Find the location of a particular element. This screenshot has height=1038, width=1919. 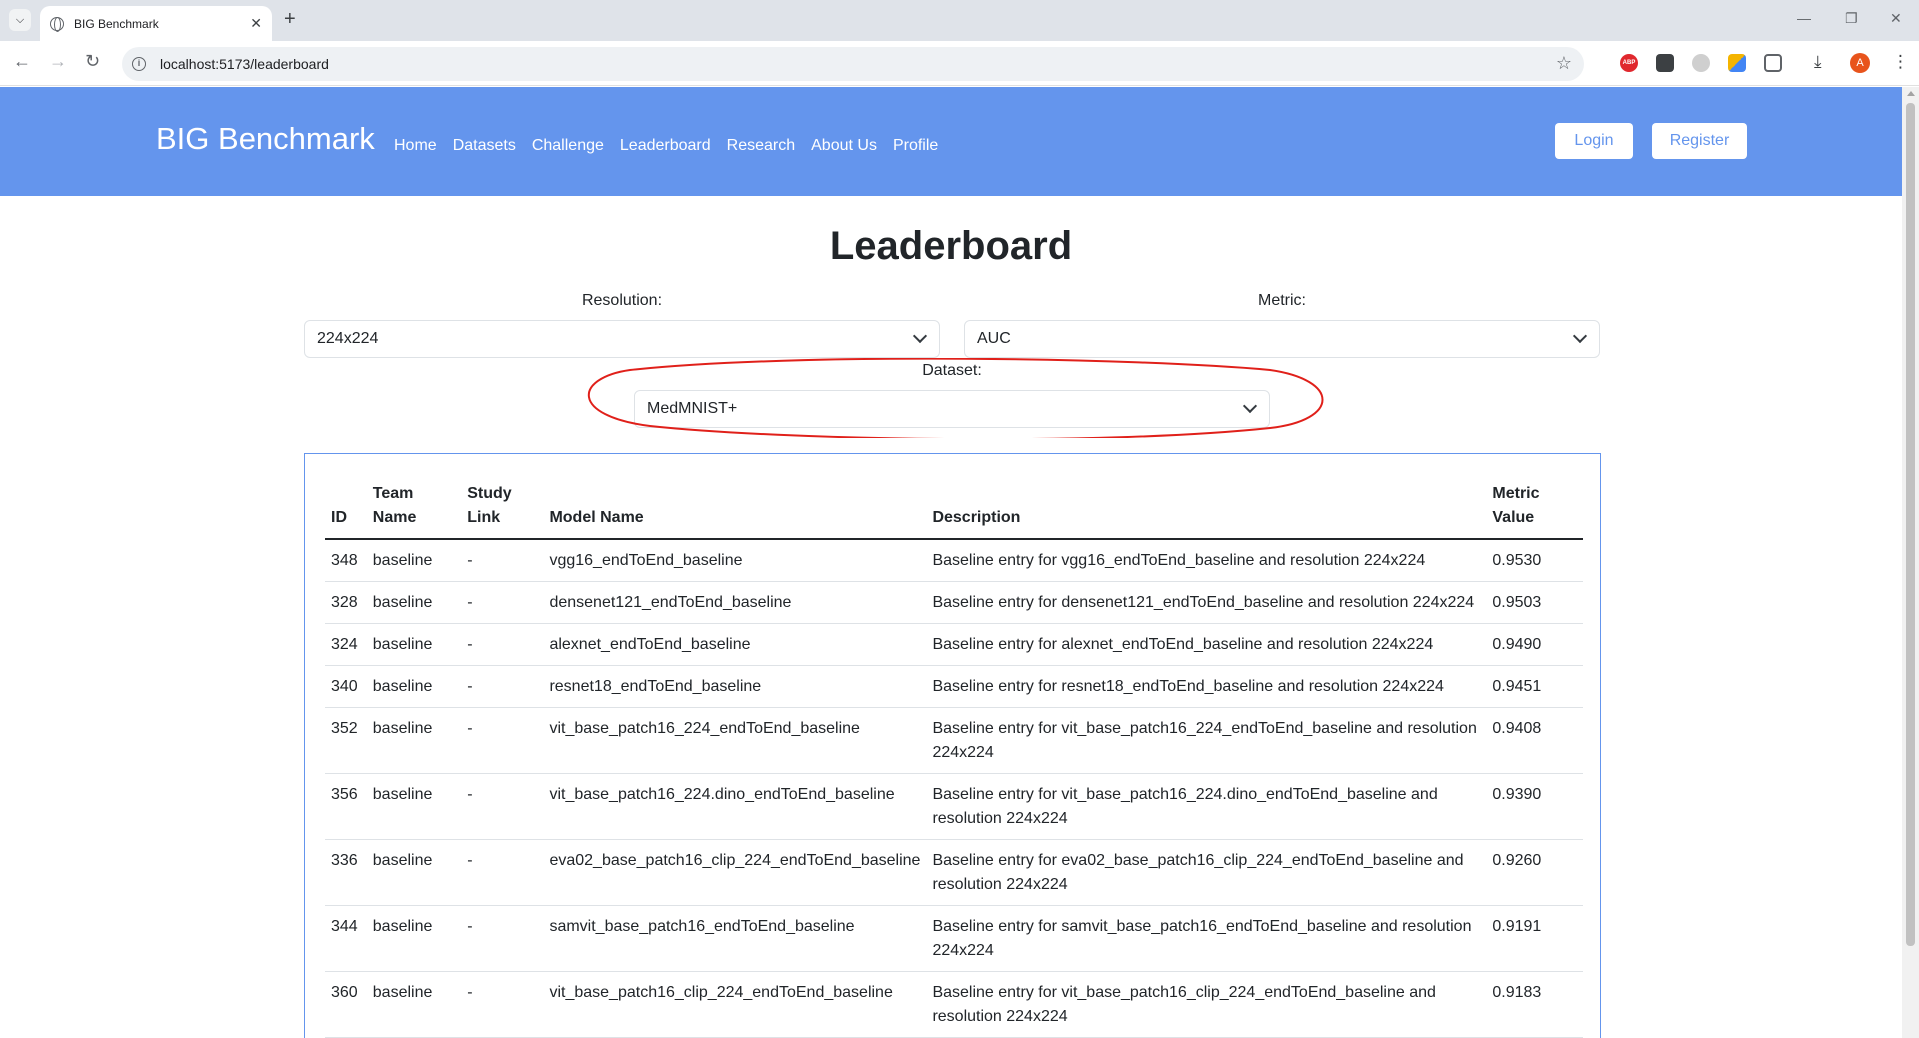

nav-home: Home is located at coordinates (415, 146).